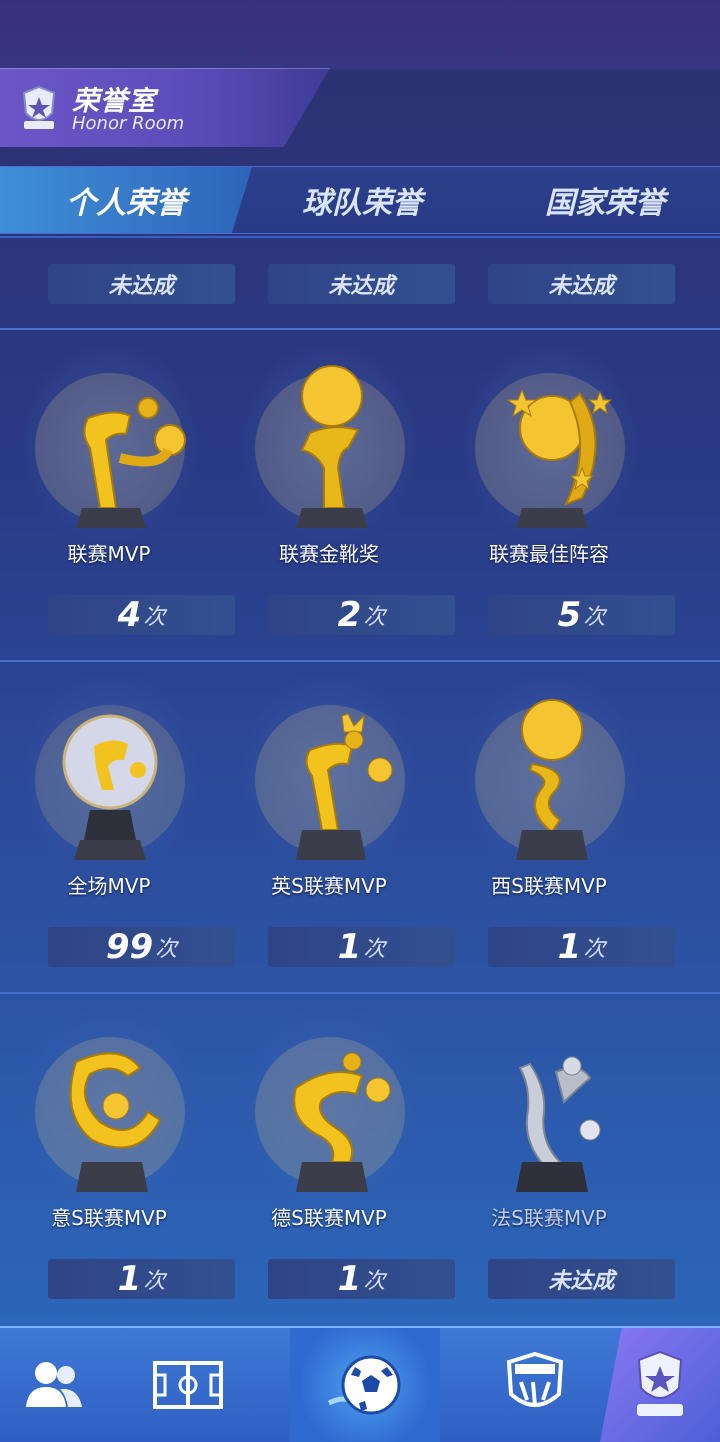  Describe the element at coordinates (110, 1114) in the screenshot. I see `swirl-ball-trophy-icon` at that location.